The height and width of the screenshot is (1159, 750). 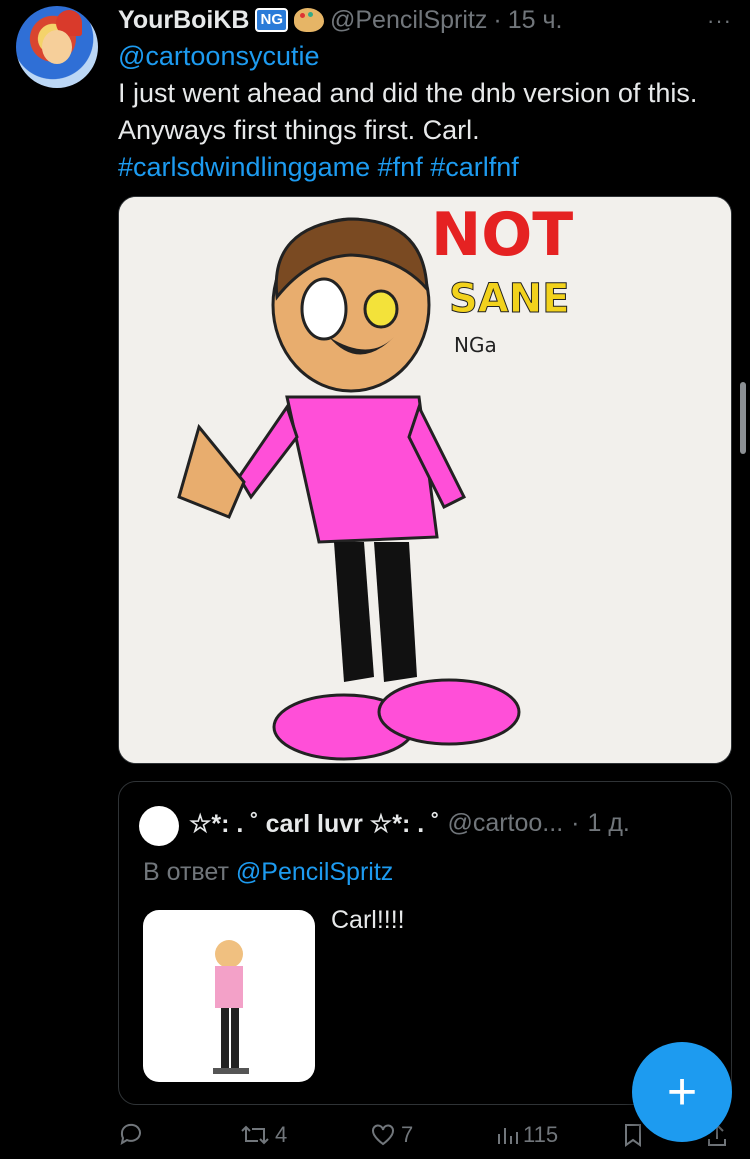 What do you see at coordinates (475, 345) in the screenshot?
I see `drawing-signature: NGa` at bounding box center [475, 345].